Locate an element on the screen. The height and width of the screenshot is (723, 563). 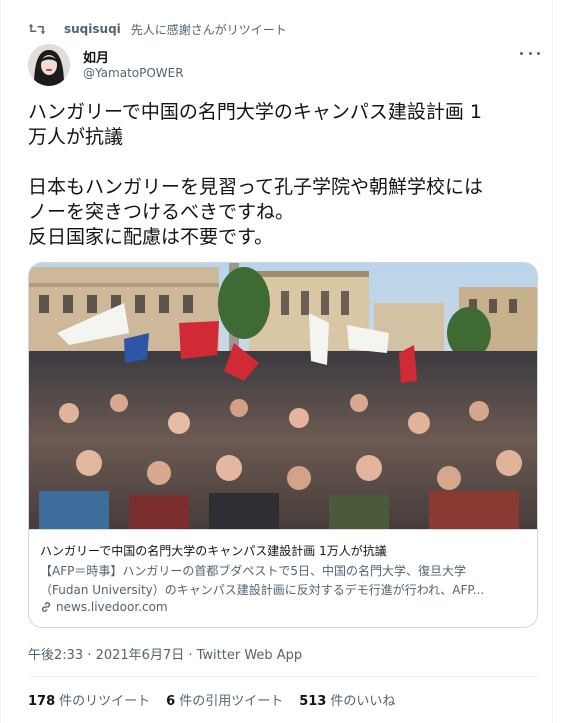
likes-label: 件のいいね is located at coordinates (363, 701).